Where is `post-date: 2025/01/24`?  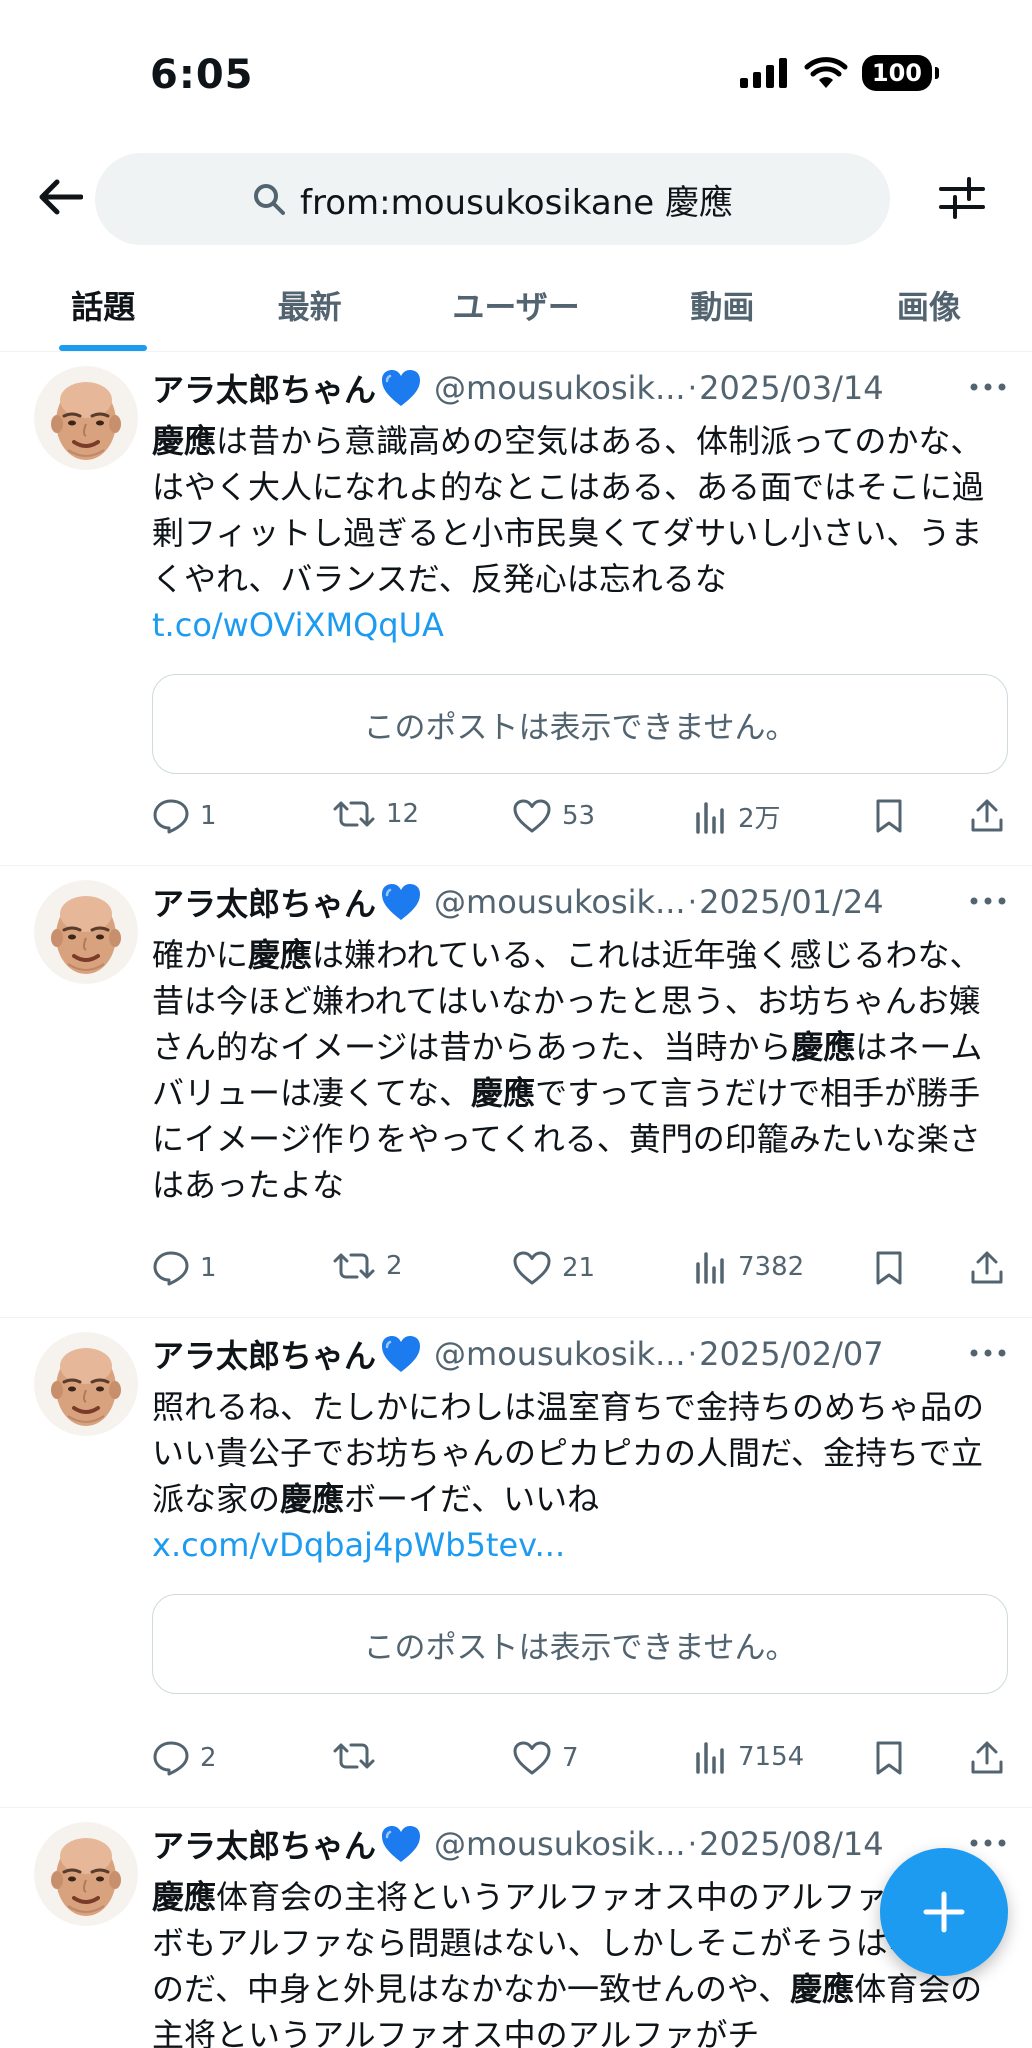
post-date: 2025/01/24 is located at coordinates (791, 902).